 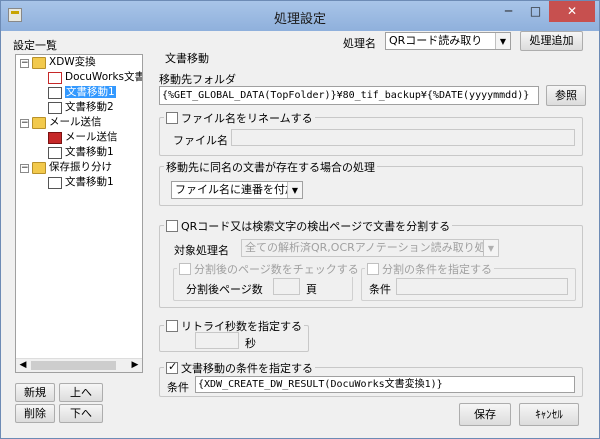 I want to click on target-process-label: 対象処理名, so click(x=201, y=250).